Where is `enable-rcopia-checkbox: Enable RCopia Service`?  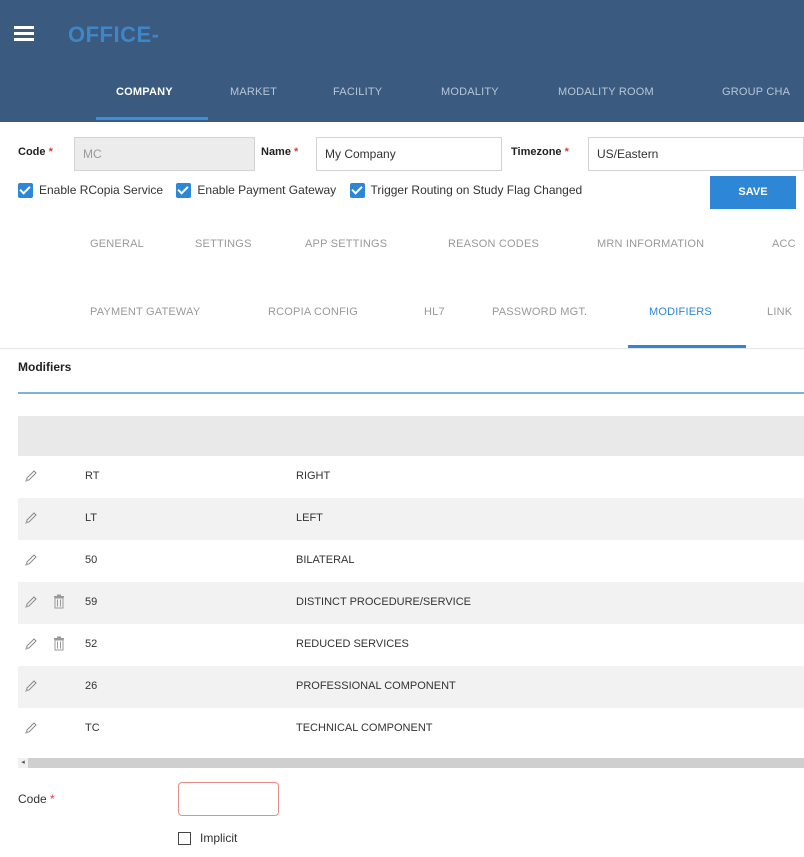 enable-rcopia-checkbox: Enable RCopia Service is located at coordinates (90, 191).